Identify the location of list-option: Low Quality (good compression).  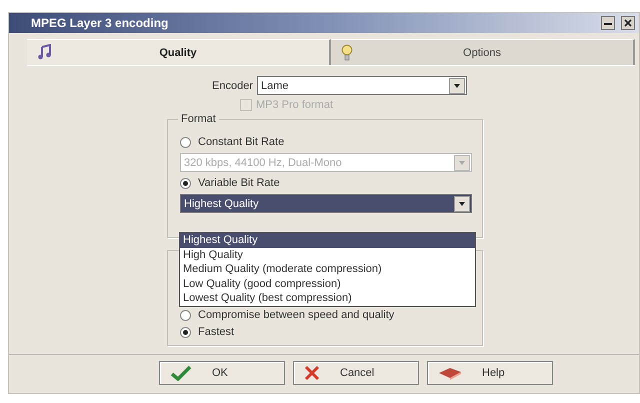
(327, 283).